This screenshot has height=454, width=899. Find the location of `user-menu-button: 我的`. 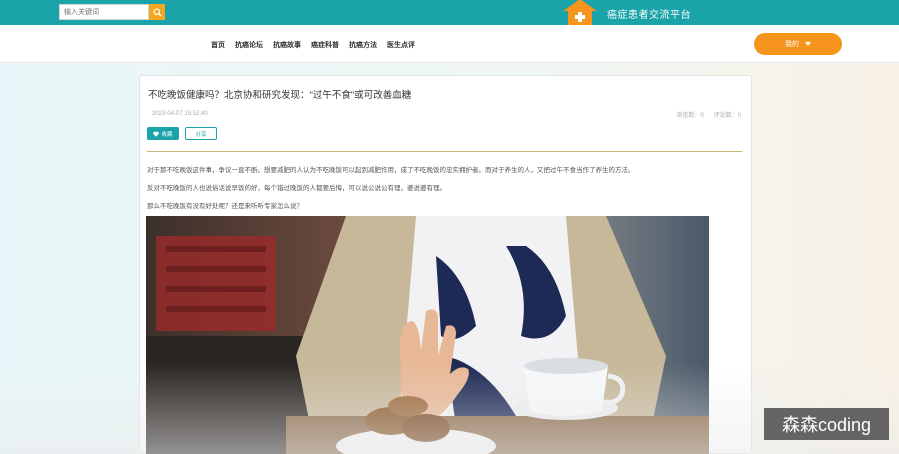

user-menu-button: 我的 is located at coordinates (798, 44).